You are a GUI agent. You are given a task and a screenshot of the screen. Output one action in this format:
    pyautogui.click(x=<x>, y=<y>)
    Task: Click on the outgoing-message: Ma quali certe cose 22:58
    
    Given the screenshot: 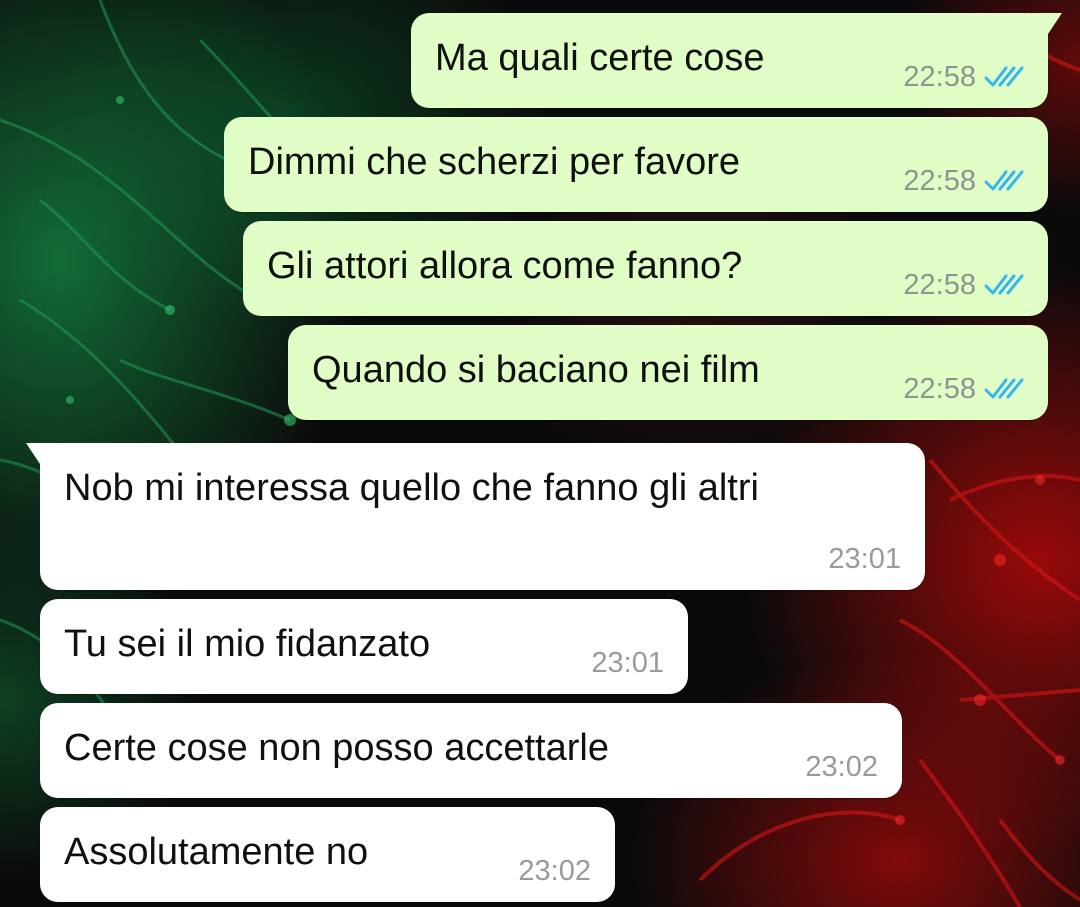 What is the action you would take?
    pyautogui.click(x=736, y=60)
    